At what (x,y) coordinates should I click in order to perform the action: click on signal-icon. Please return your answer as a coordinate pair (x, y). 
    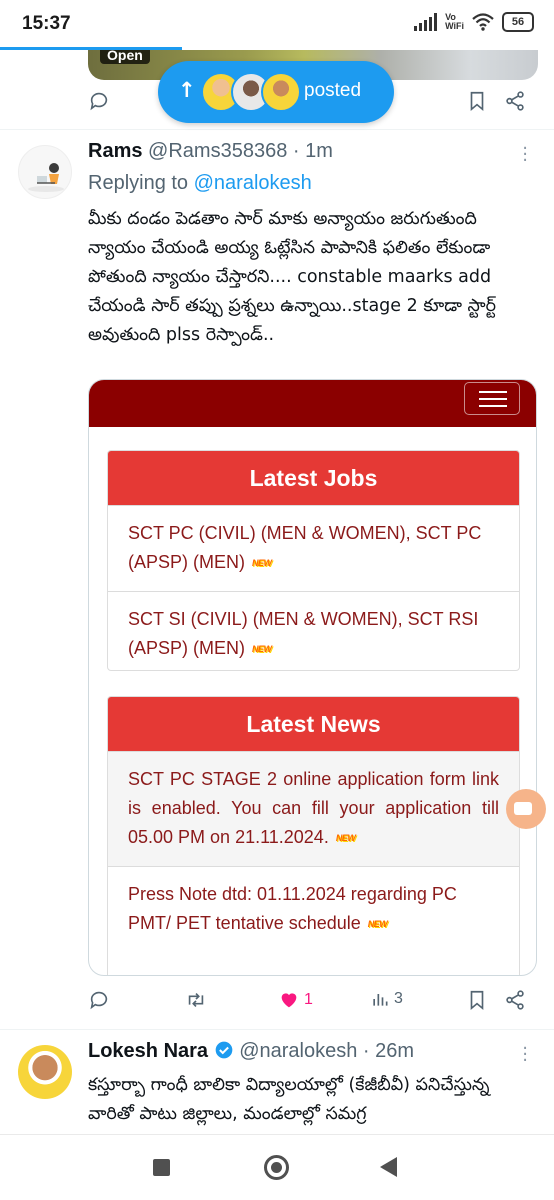
    Looking at the image, I should click on (426, 22).